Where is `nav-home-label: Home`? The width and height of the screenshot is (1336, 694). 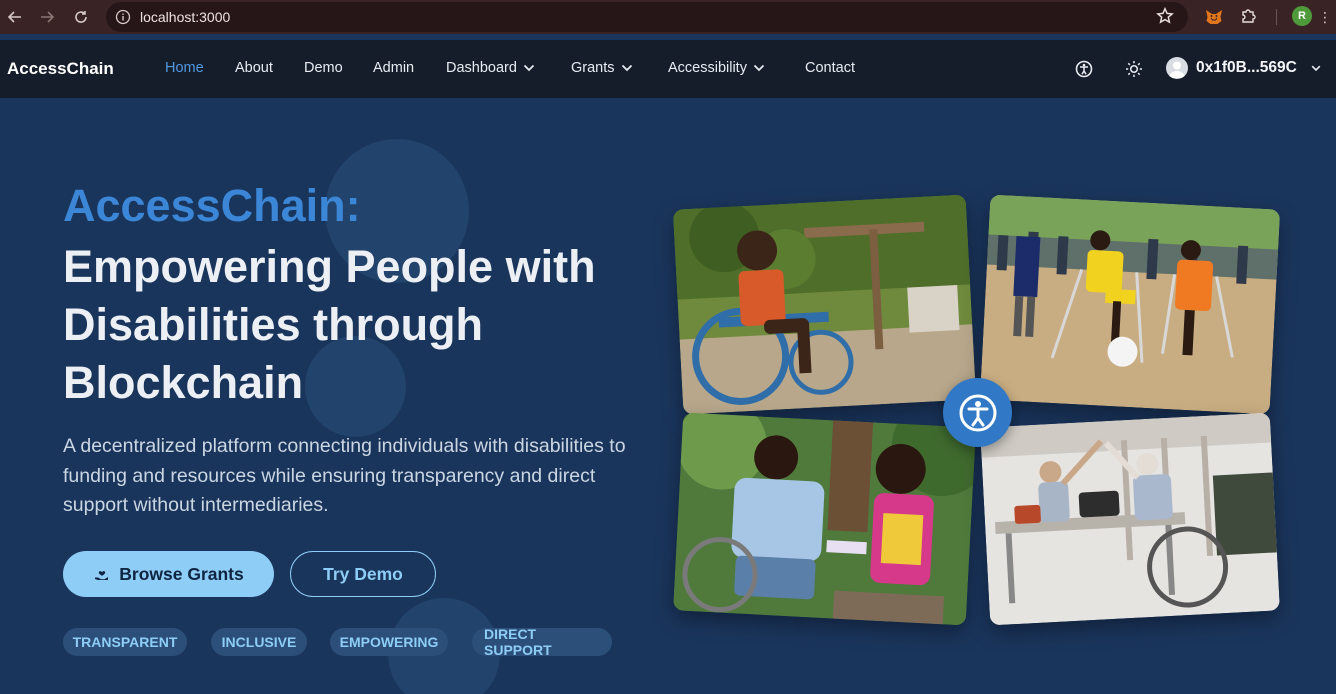
nav-home-label: Home is located at coordinates (184, 68).